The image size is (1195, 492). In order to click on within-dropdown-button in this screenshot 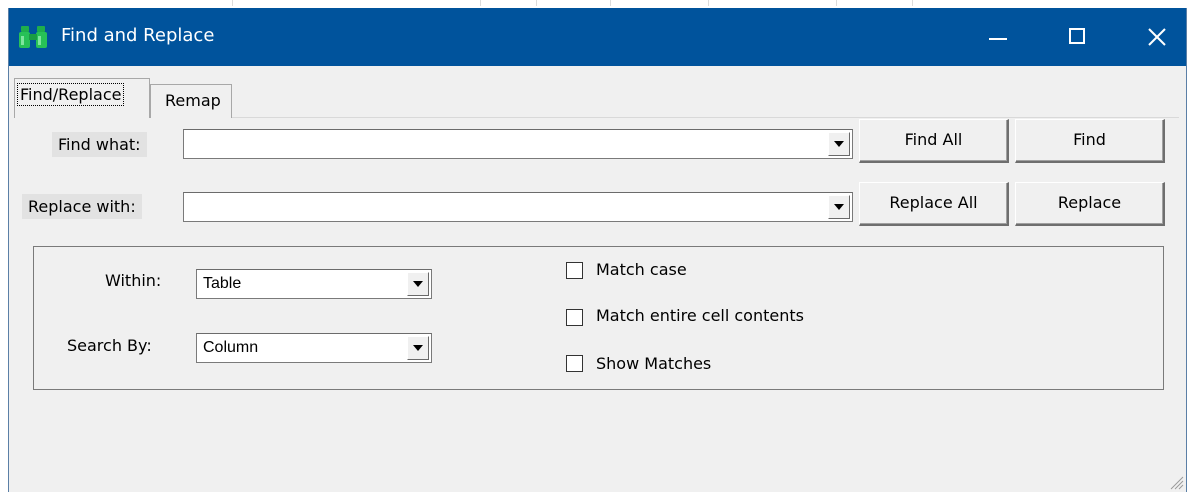, I will do `click(418, 284)`.